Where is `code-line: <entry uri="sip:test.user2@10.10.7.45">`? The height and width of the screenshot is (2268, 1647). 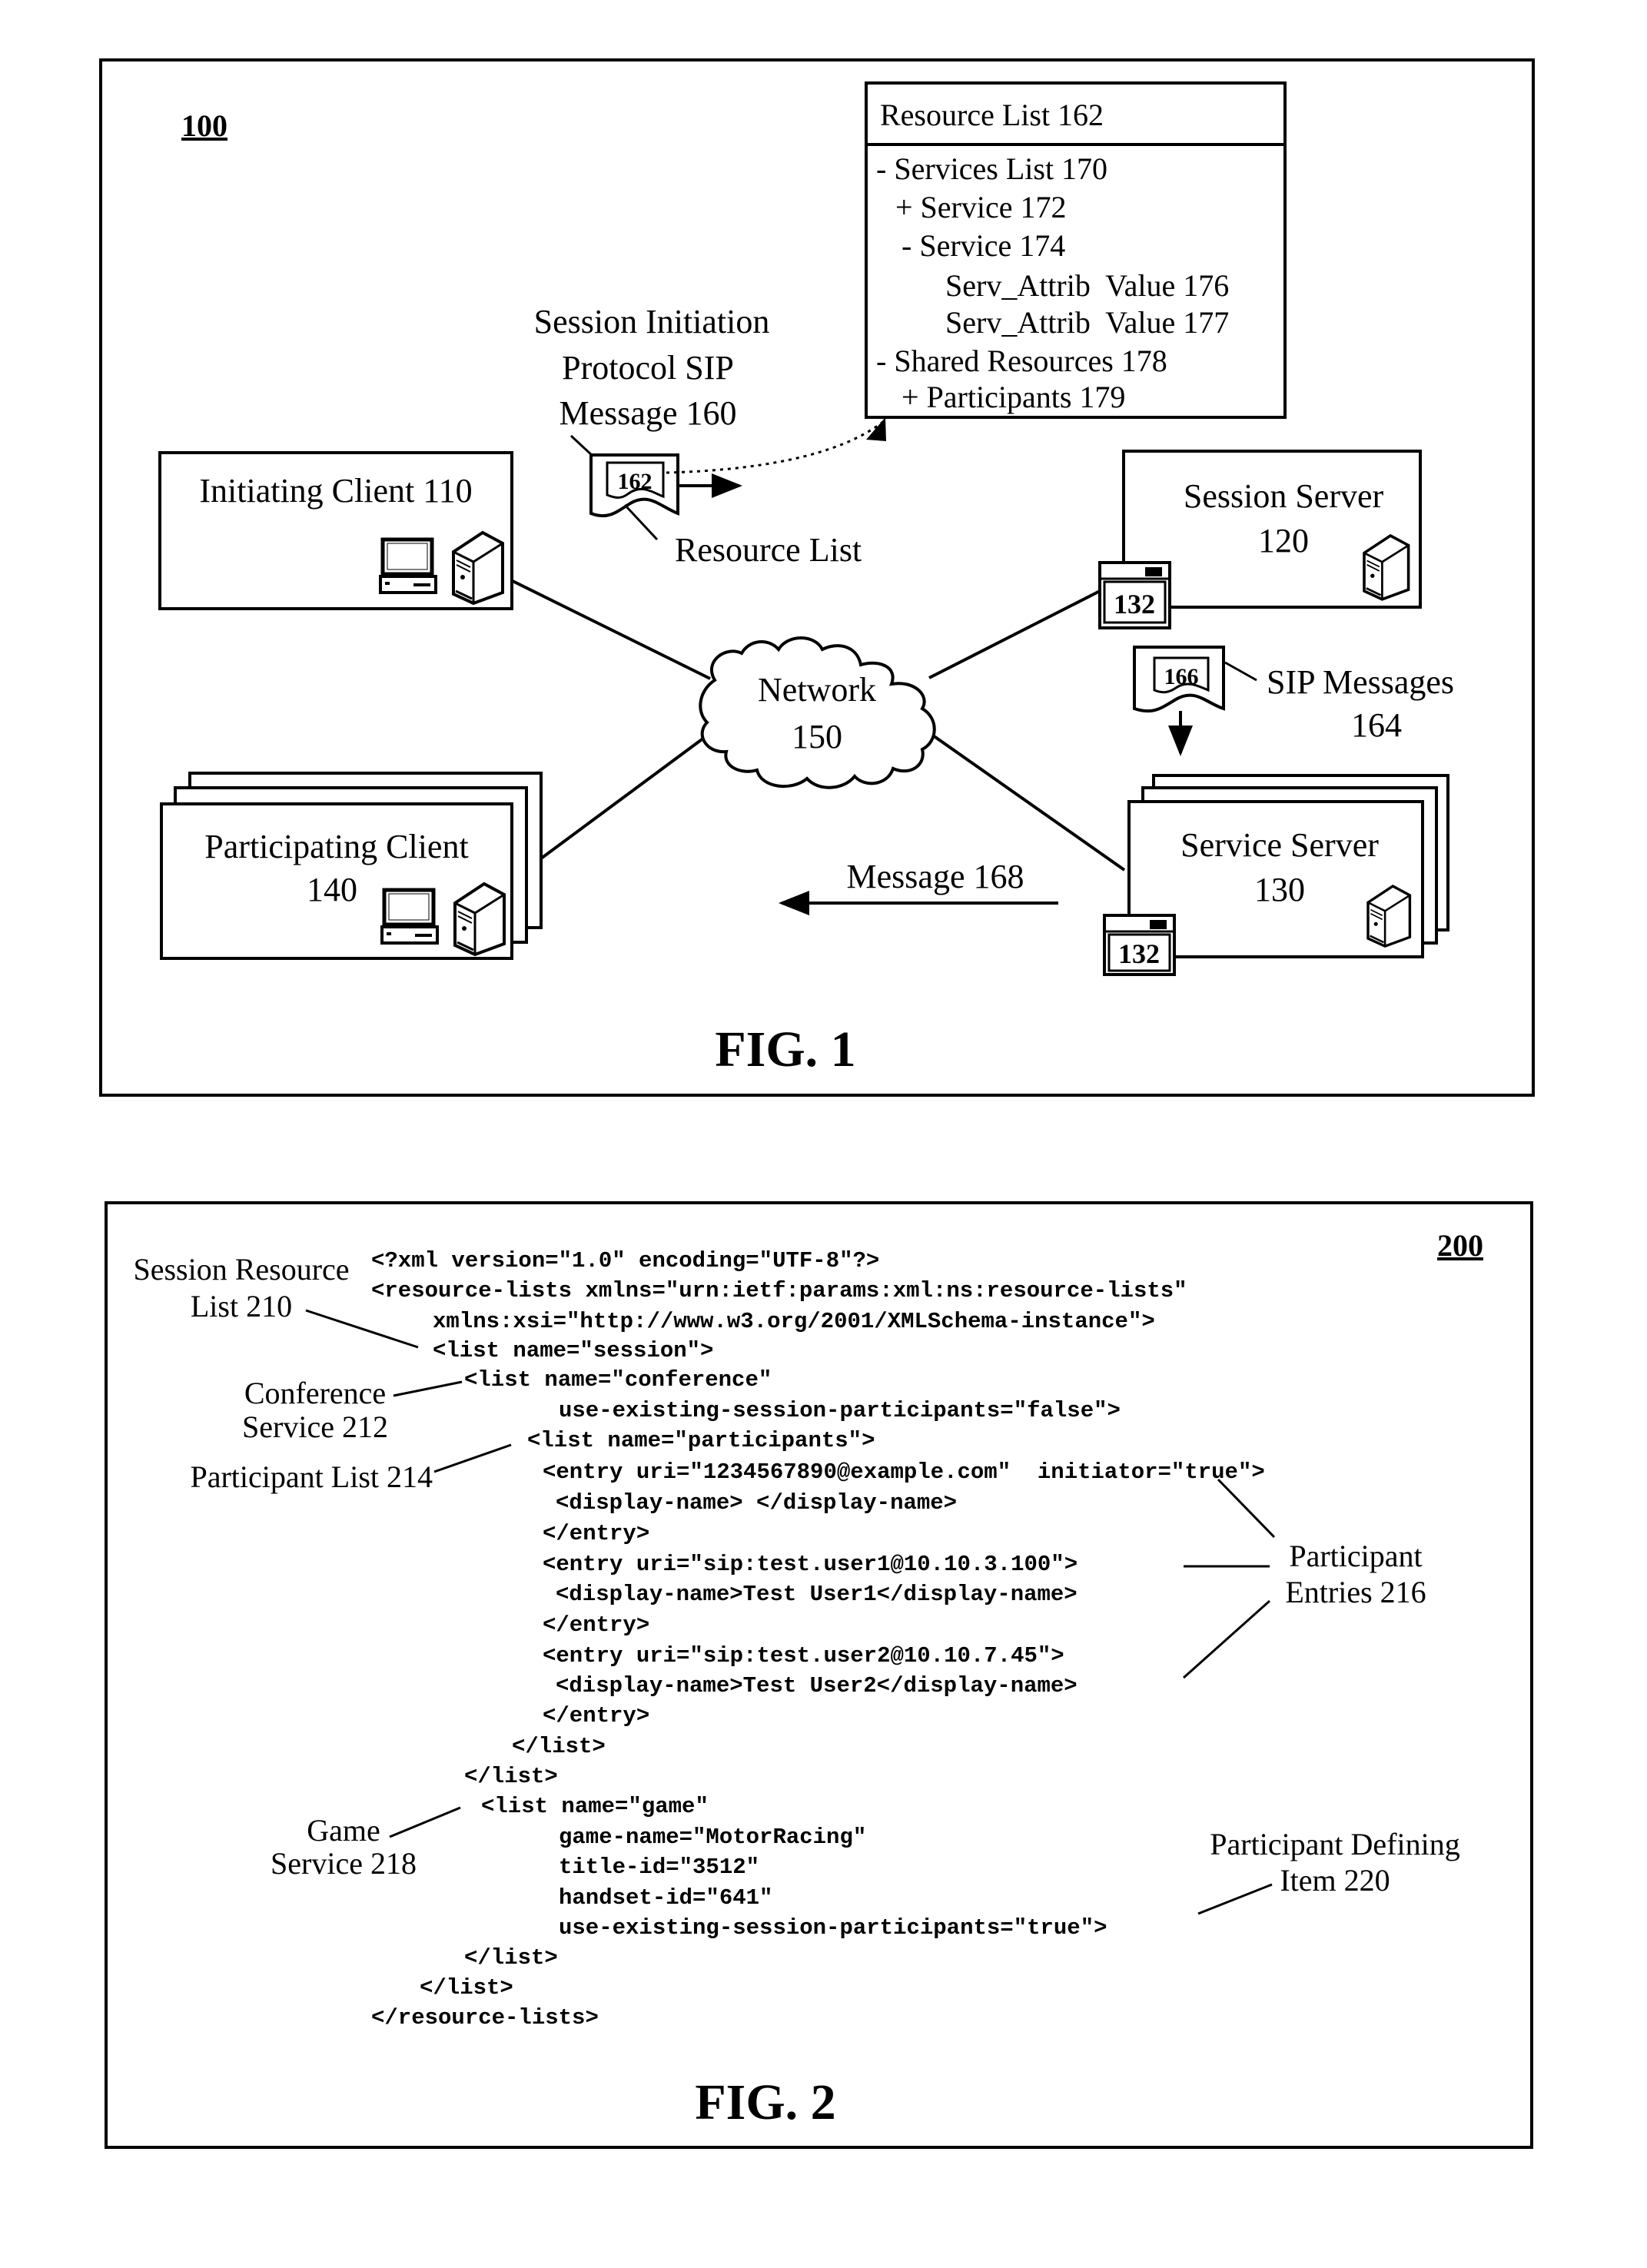 code-line: <entry uri="sip:test.user2@10.10.7.45"> is located at coordinates (803, 1656).